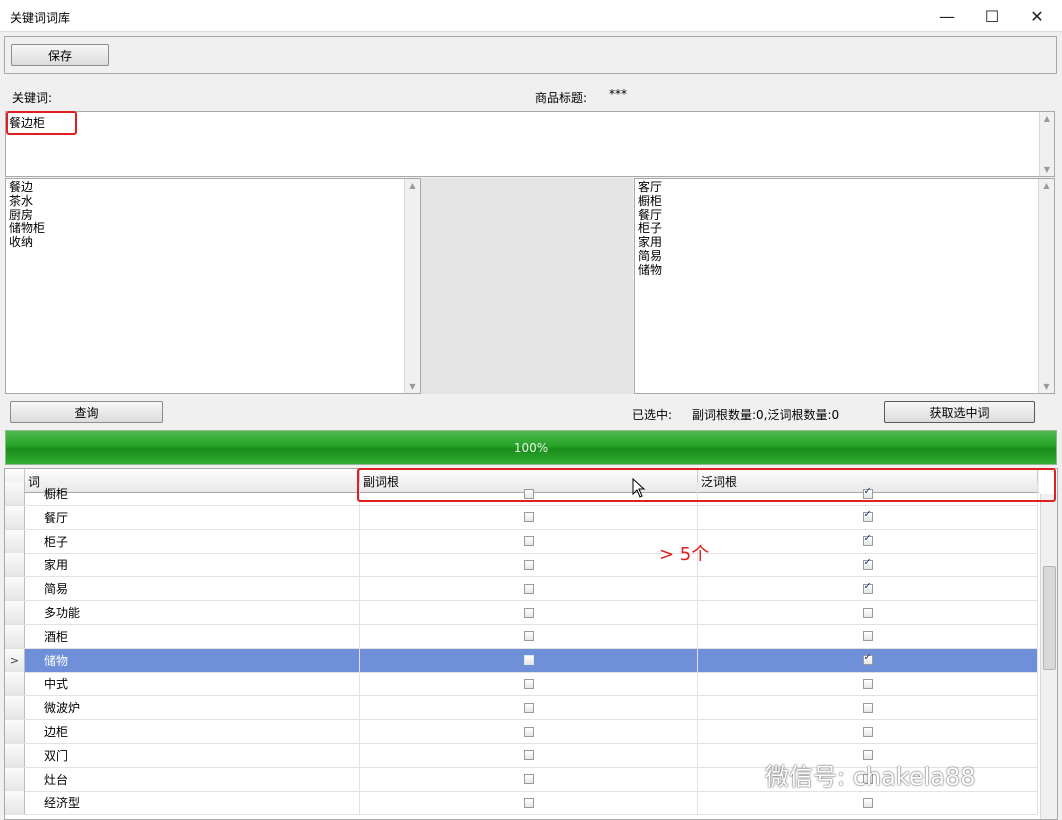  What do you see at coordinates (86, 412) in the screenshot?
I see `query-button: 查询` at bounding box center [86, 412].